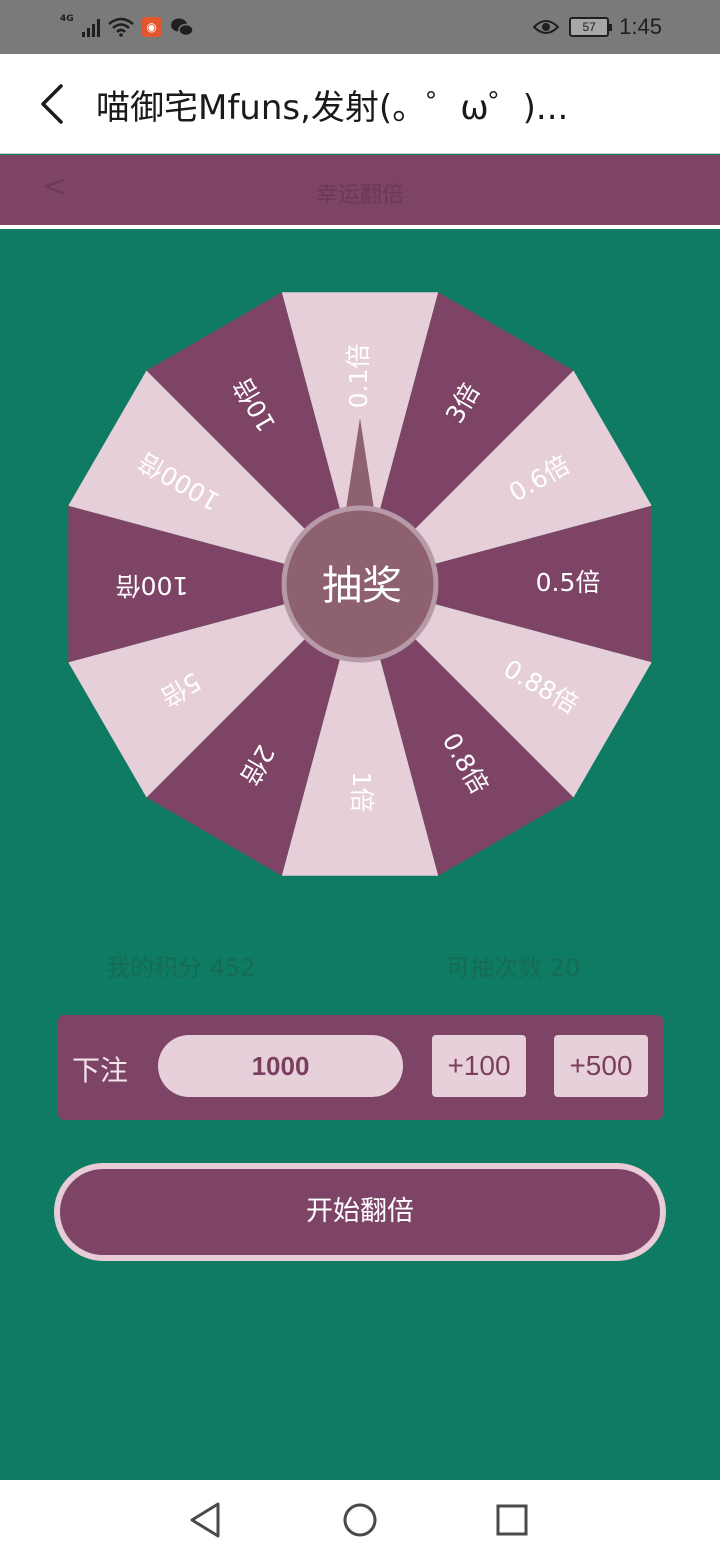 This screenshot has height=1560, width=720. What do you see at coordinates (359, 195) in the screenshot?
I see `web-header-title: 幸运翻倍` at bounding box center [359, 195].